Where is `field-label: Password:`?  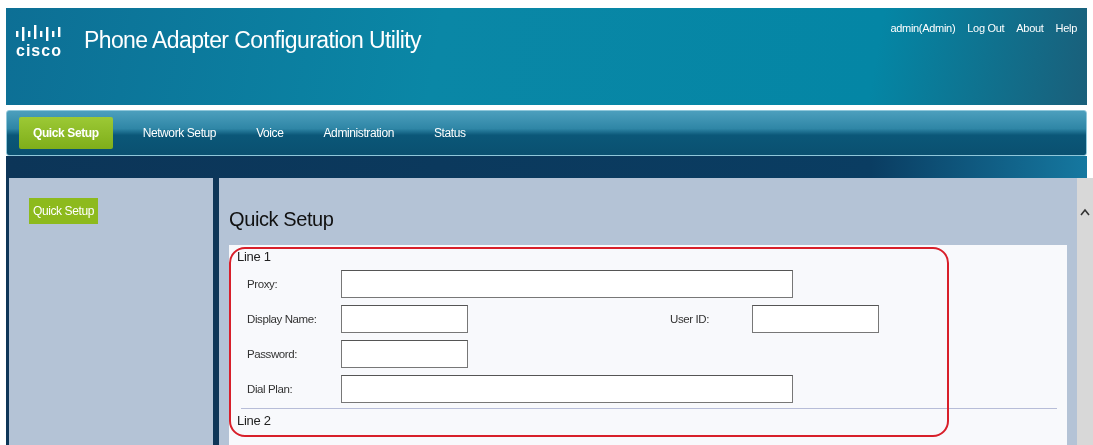
field-label: Password: is located at coordinates (273, 353).